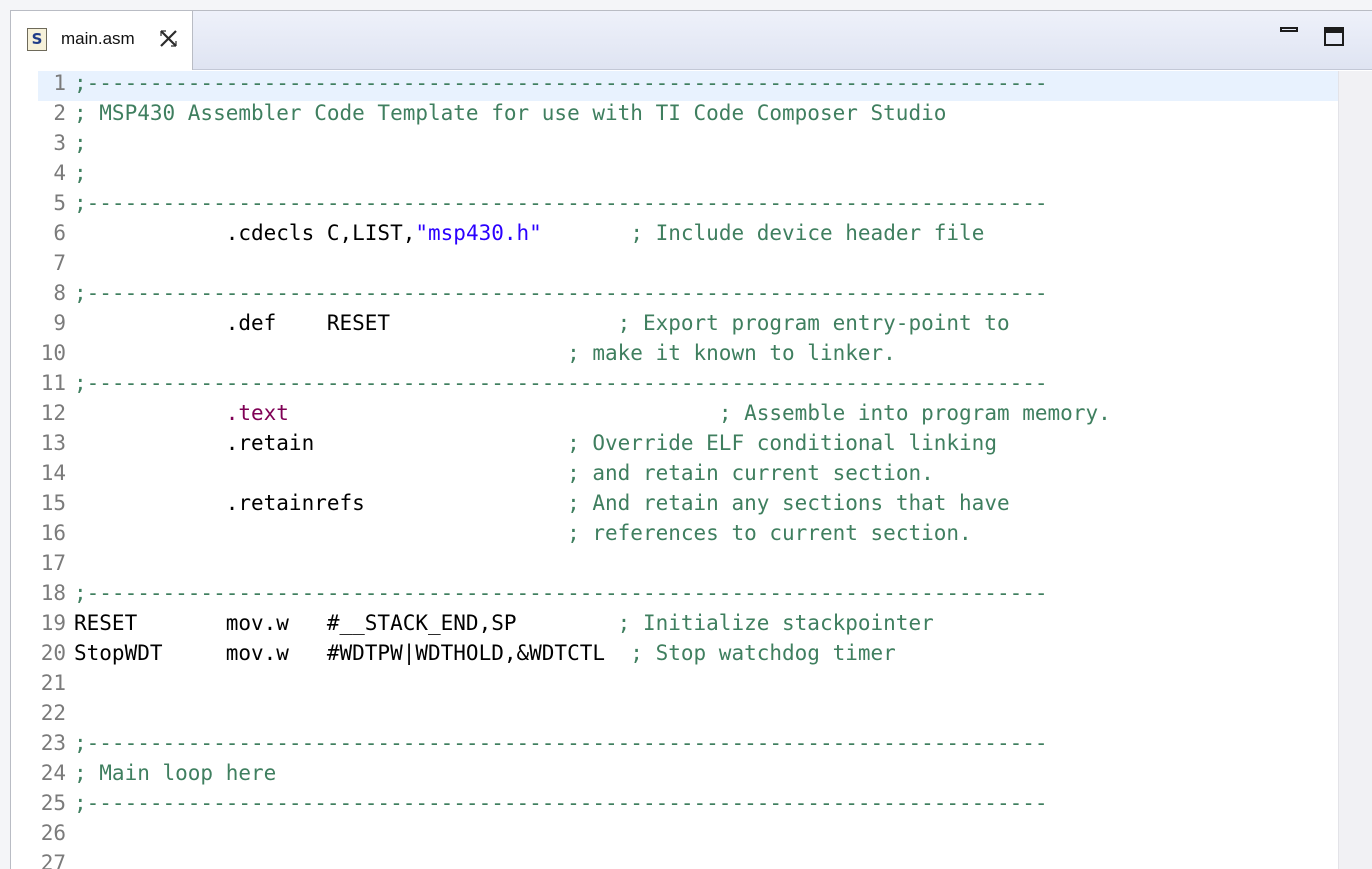  I want to click on code-line: 4;, so click(688, 176).